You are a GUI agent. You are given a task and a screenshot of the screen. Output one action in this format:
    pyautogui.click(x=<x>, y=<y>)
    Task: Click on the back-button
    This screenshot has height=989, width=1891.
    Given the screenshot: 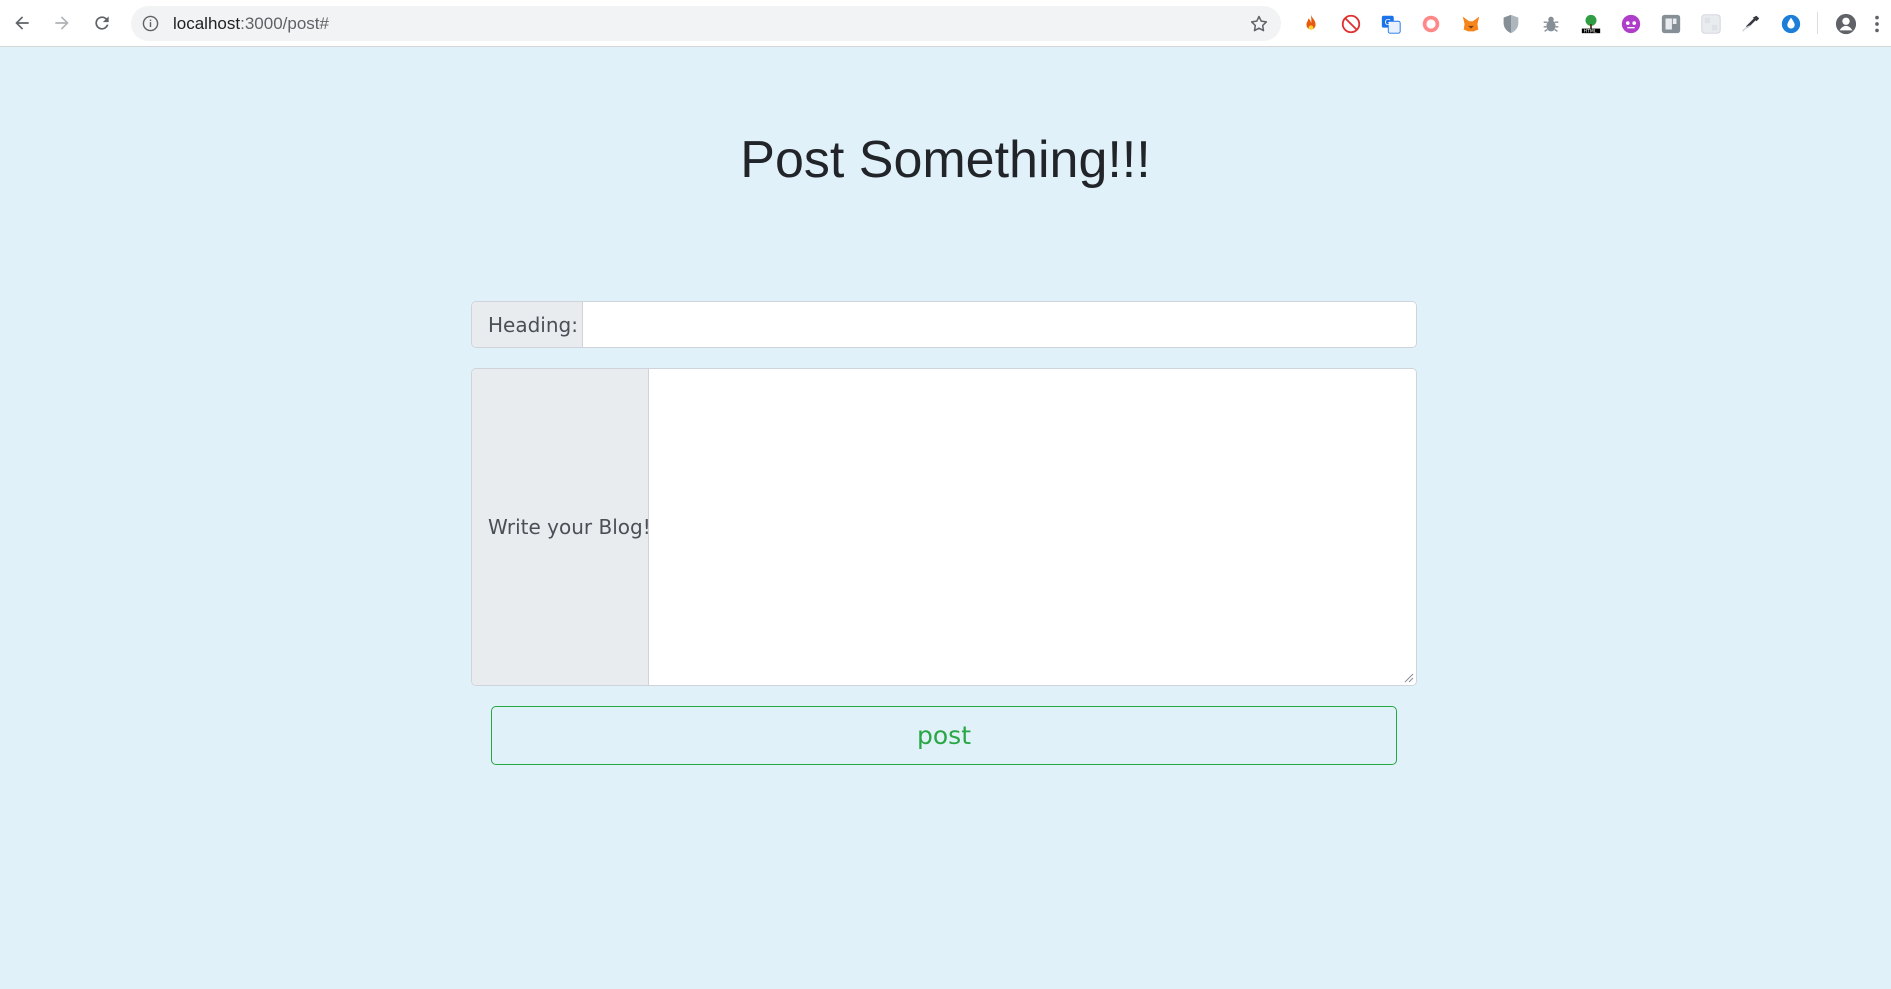 What is the action you would take?
    pyautogui.click(x=22, y=23)
    